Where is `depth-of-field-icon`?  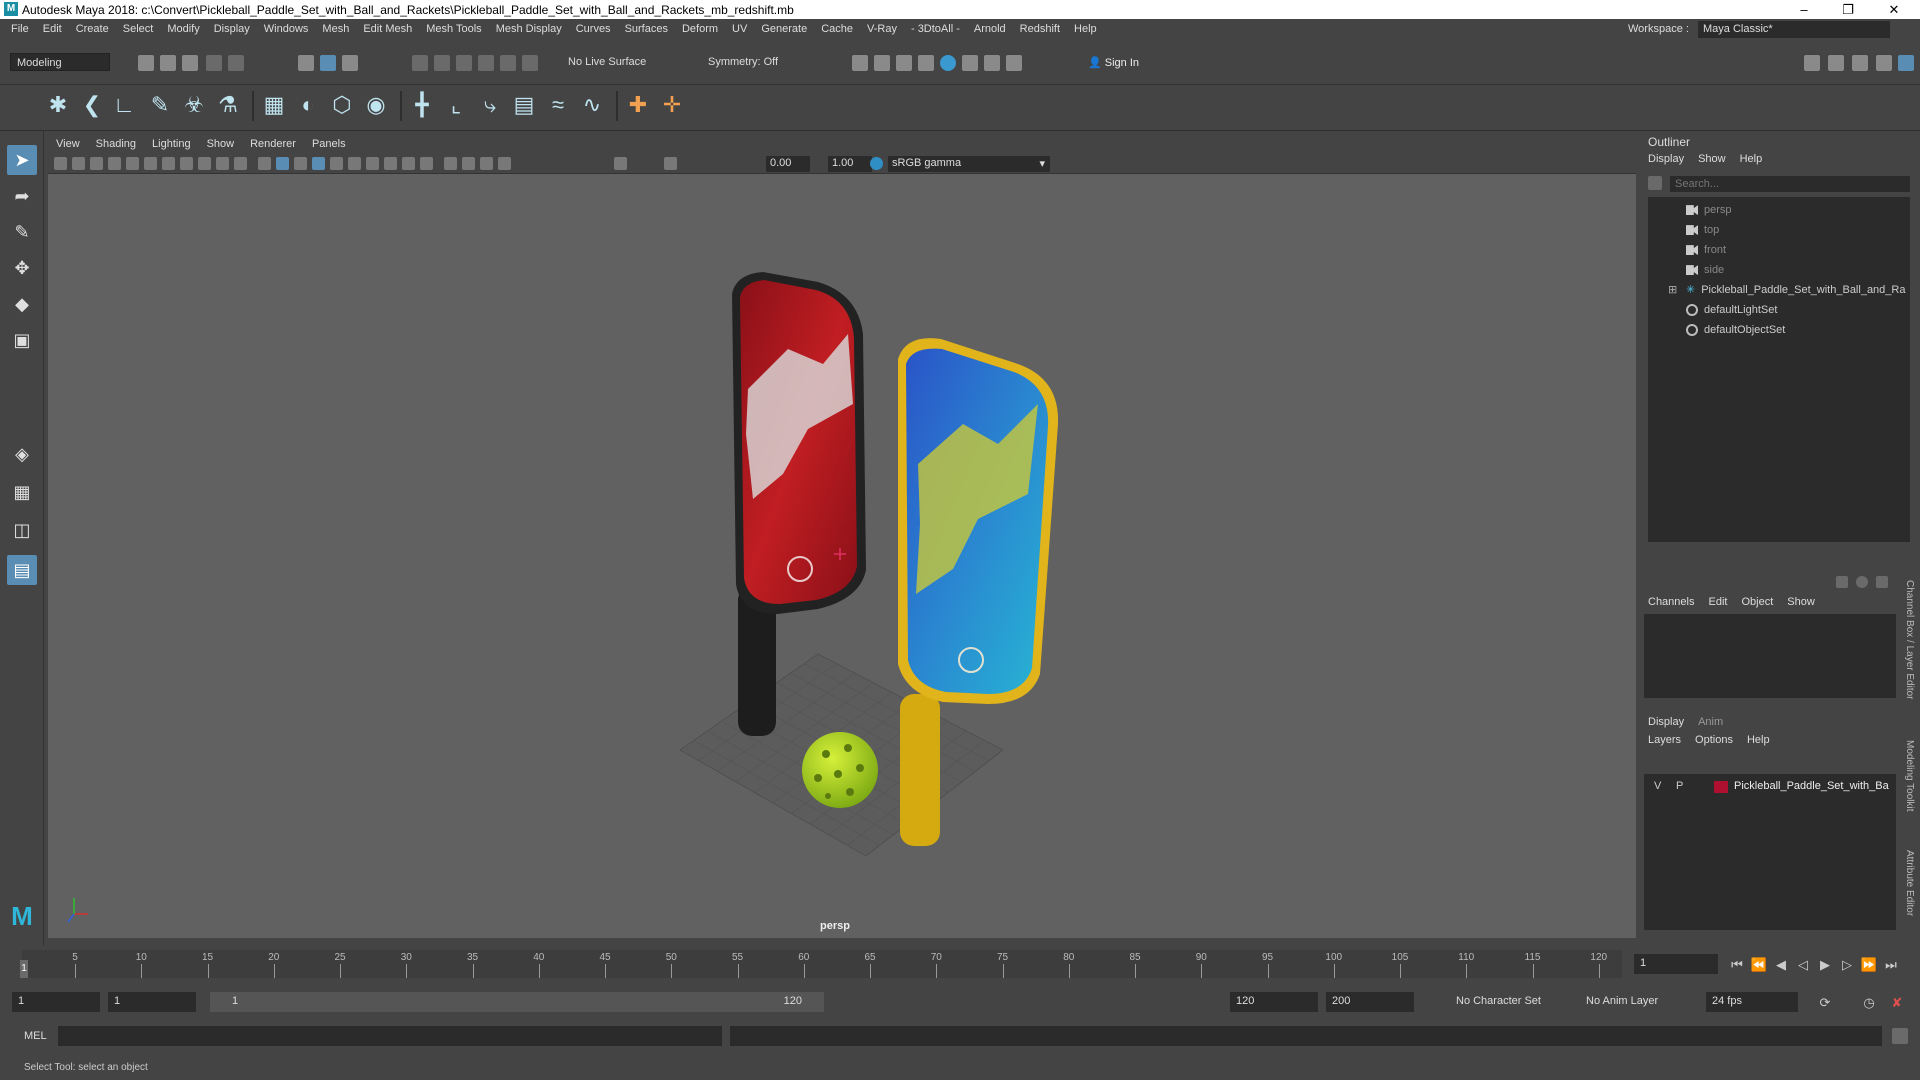 depth-of-field-icon is located at coordinates (426, 163).